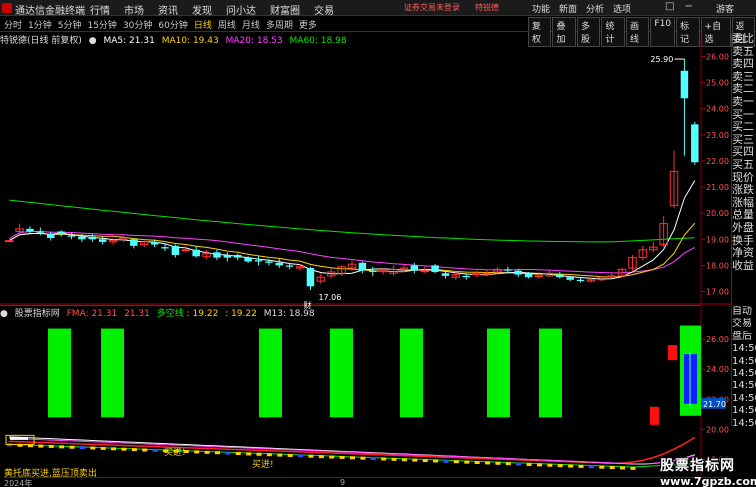 This screenshot has width=756, height=487. What do you see at coordinates (743, 114) in the screenshot?
I see `quote-label: 买一` at bounding box center [743, 114].